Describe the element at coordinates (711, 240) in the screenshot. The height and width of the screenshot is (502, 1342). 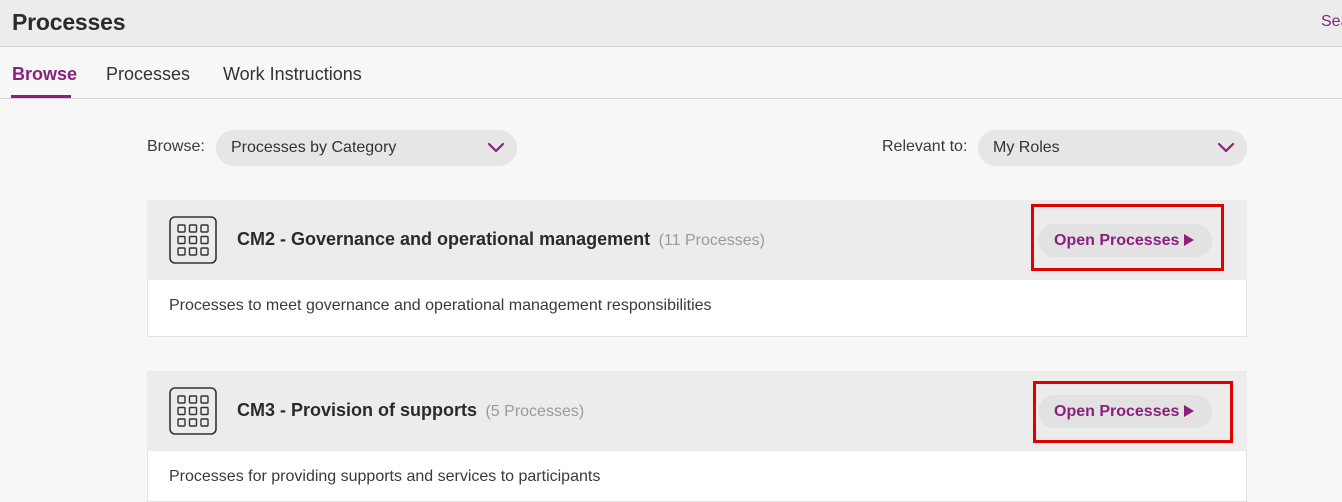
I see `process-count: (11 Processes)` at that location.